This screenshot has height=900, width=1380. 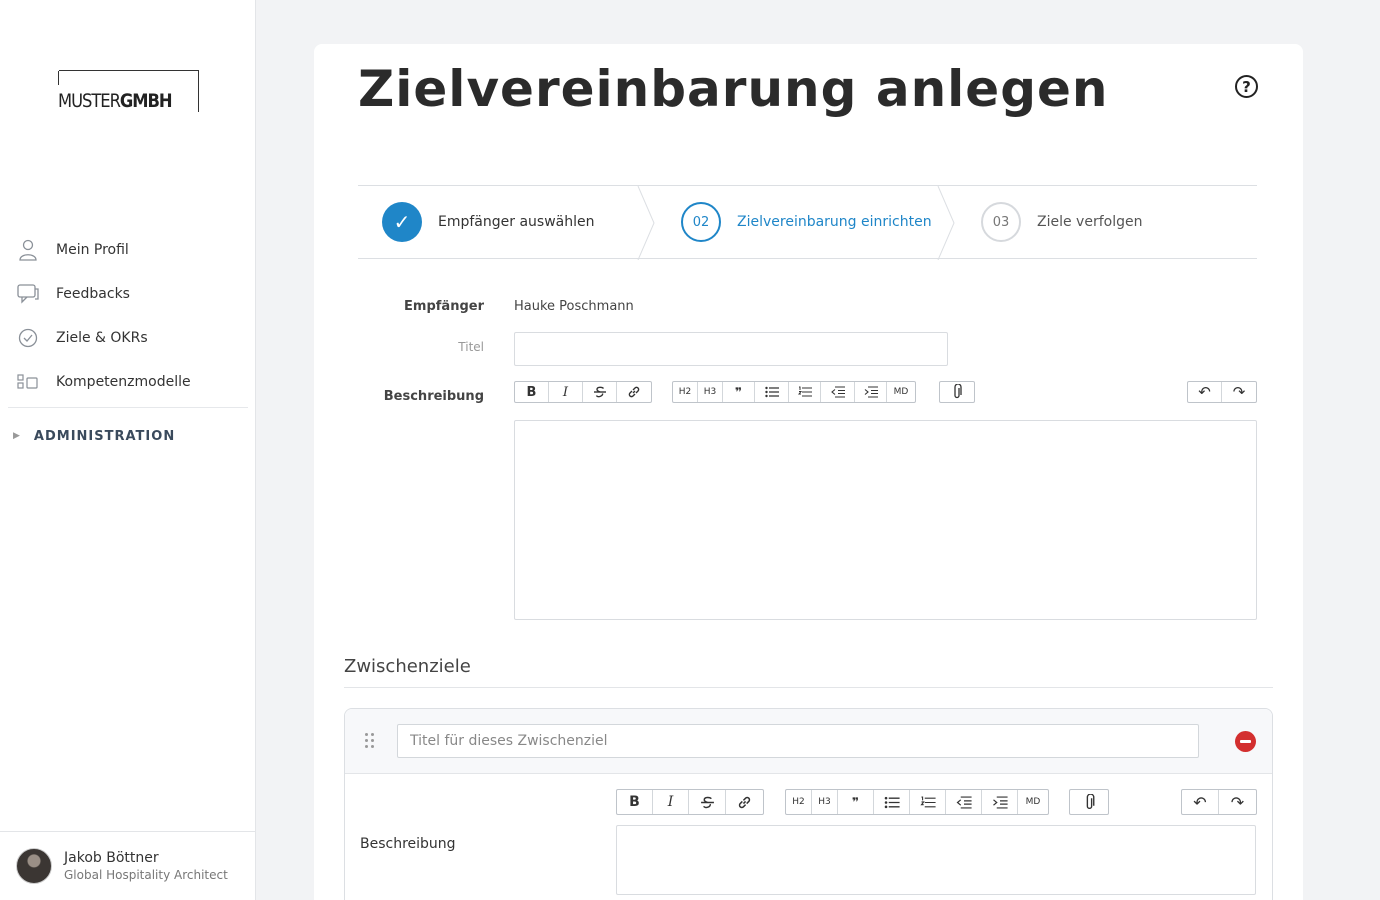 What do you see at coordinates (885, 520) in the screenshot?
I see `description-editor` at bounding box center [885, 520].